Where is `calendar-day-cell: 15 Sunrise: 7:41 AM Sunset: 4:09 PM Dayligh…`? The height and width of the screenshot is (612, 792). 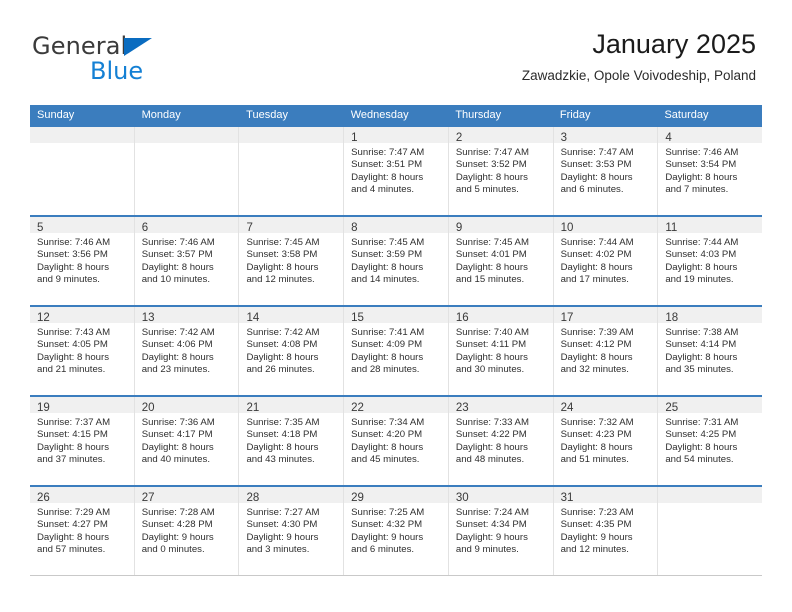 calendar-day-cell: 15 Sunrise: 7:41 AM Sunset: 4:09 PM Dayligh… is located at coordinates (396, 351).